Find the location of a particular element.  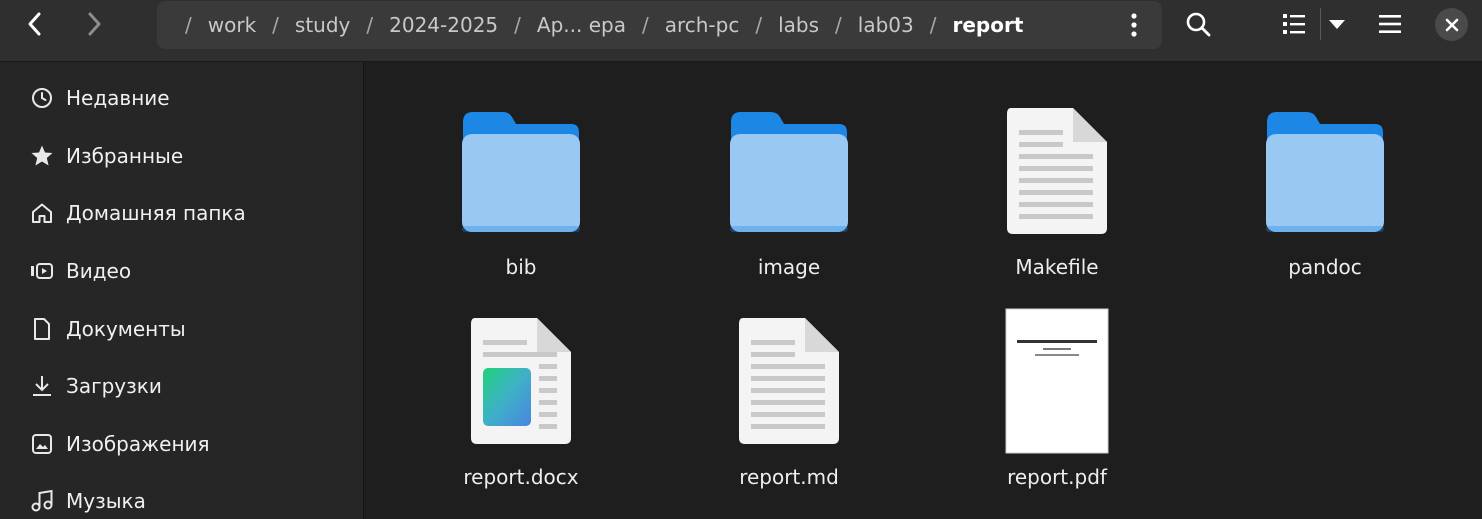

file-name: report.pdf is located at coordinates (1057, 477).